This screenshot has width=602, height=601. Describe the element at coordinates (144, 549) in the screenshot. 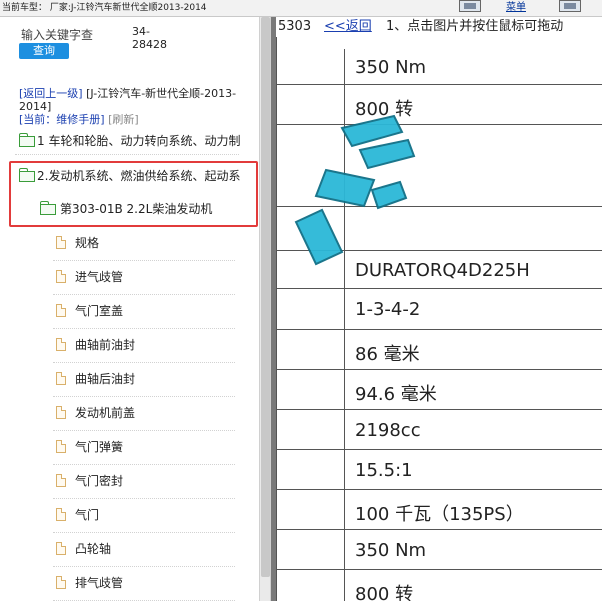

I see `tree-leaf-item: 凸轮轴` at that location.